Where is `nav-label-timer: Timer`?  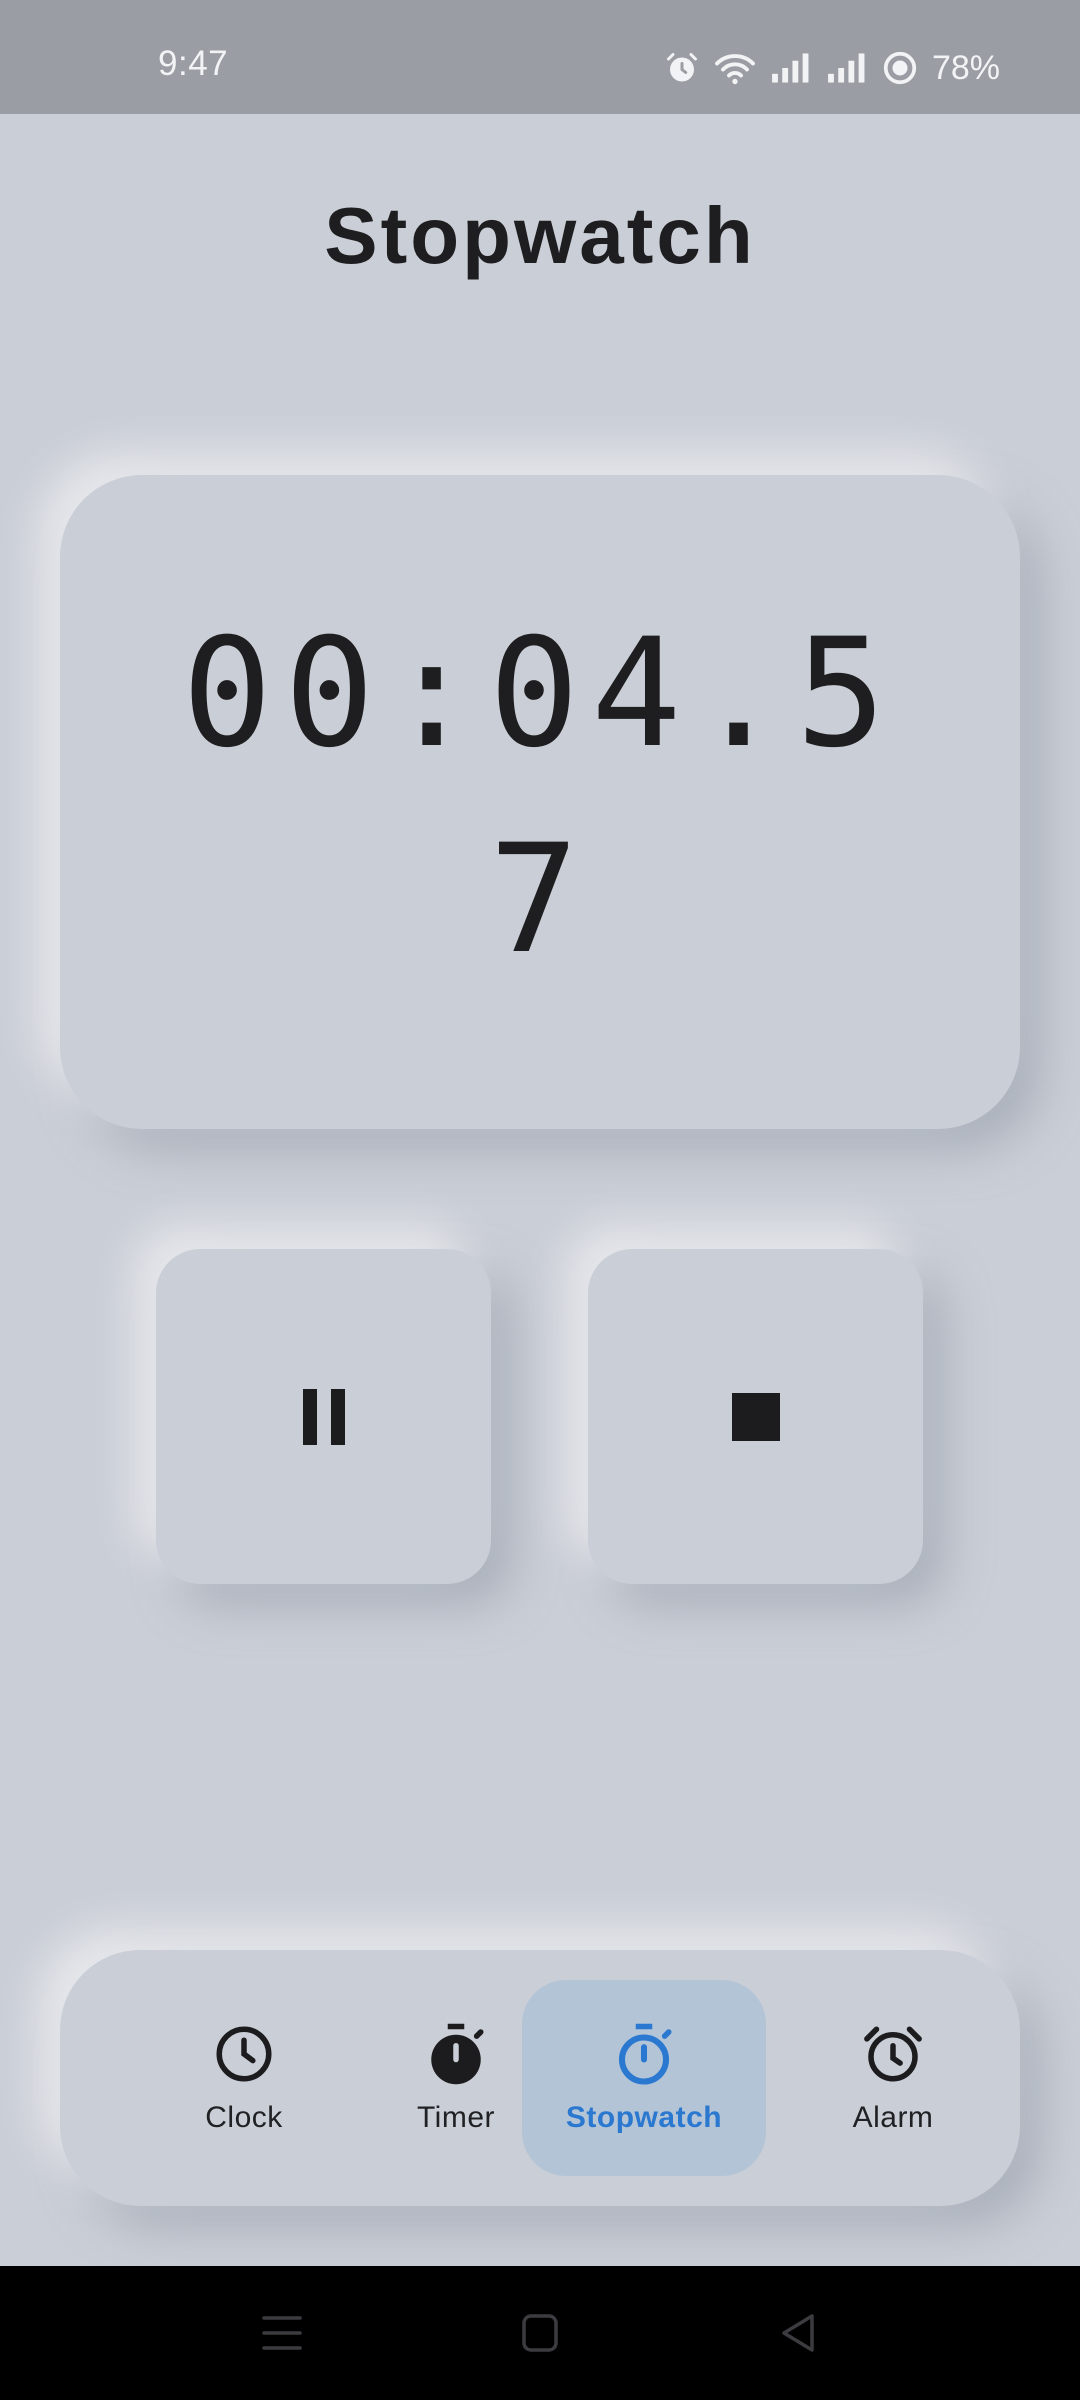 nav-label-timer: Timer is located at coordinates (456, 2117).